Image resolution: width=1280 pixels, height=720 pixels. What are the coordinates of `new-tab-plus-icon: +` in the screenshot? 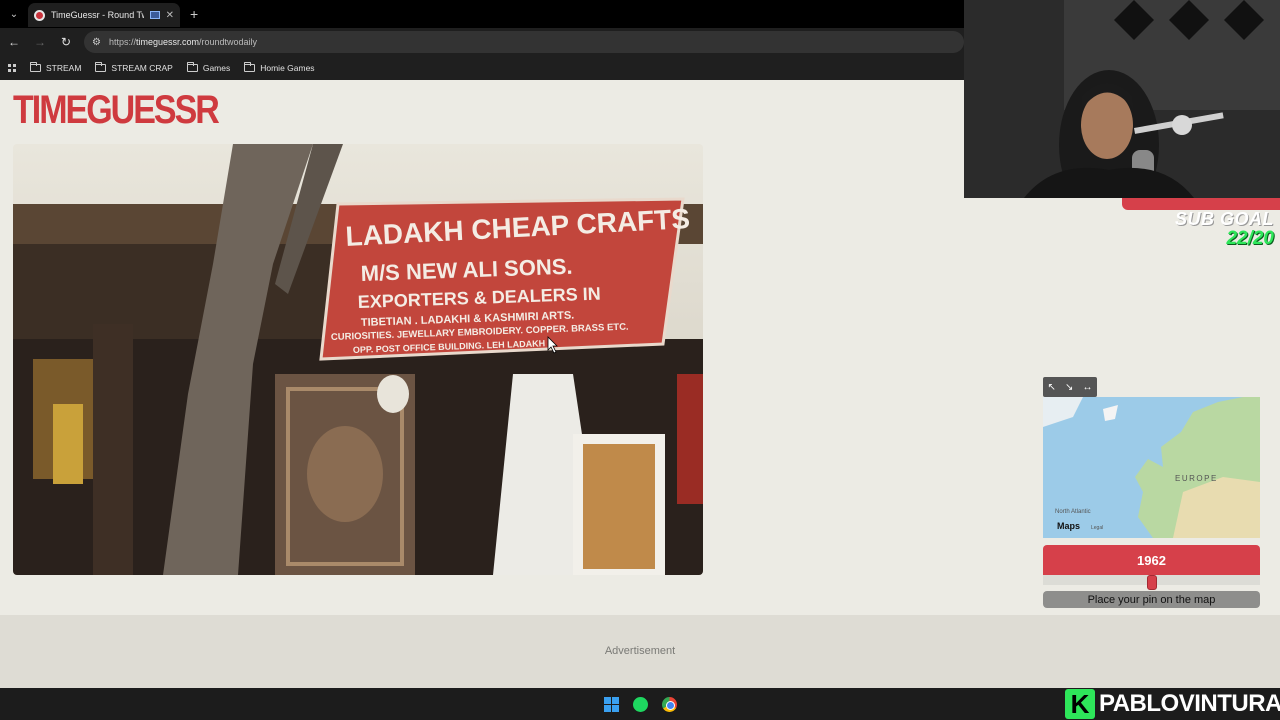 It's located at (194, 14).